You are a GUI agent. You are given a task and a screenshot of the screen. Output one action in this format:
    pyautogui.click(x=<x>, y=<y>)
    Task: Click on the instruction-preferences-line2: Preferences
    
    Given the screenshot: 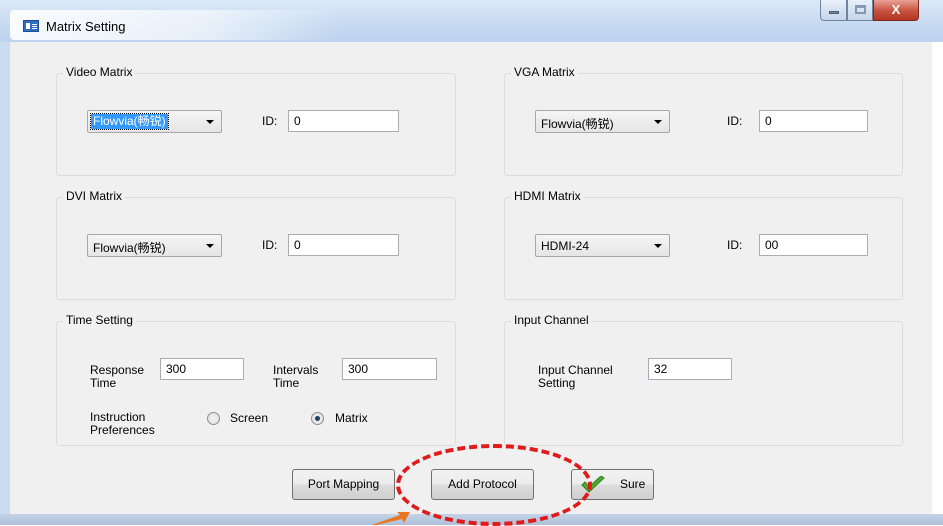 What is the action you would take?
    pyautogui.click(x=122, y=430)
    